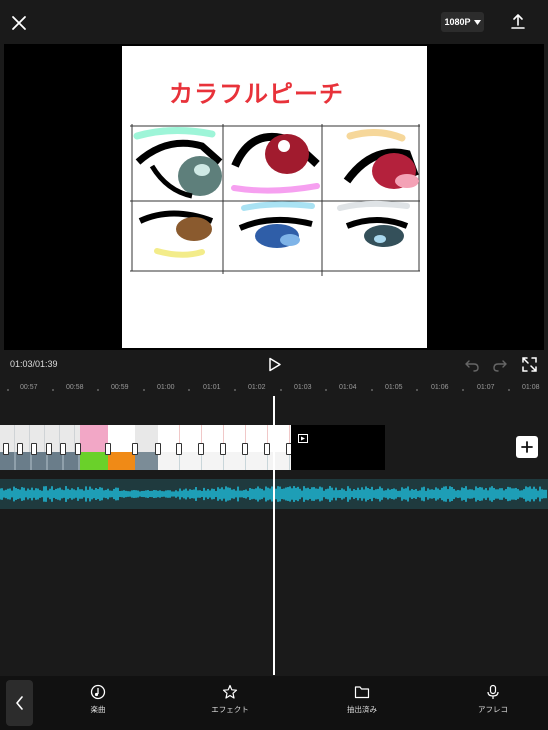  What do you see at coordinates (257, 387) in the screenshot?
I see `ruler-tick: 01:02` at bounding box center [257, 387].